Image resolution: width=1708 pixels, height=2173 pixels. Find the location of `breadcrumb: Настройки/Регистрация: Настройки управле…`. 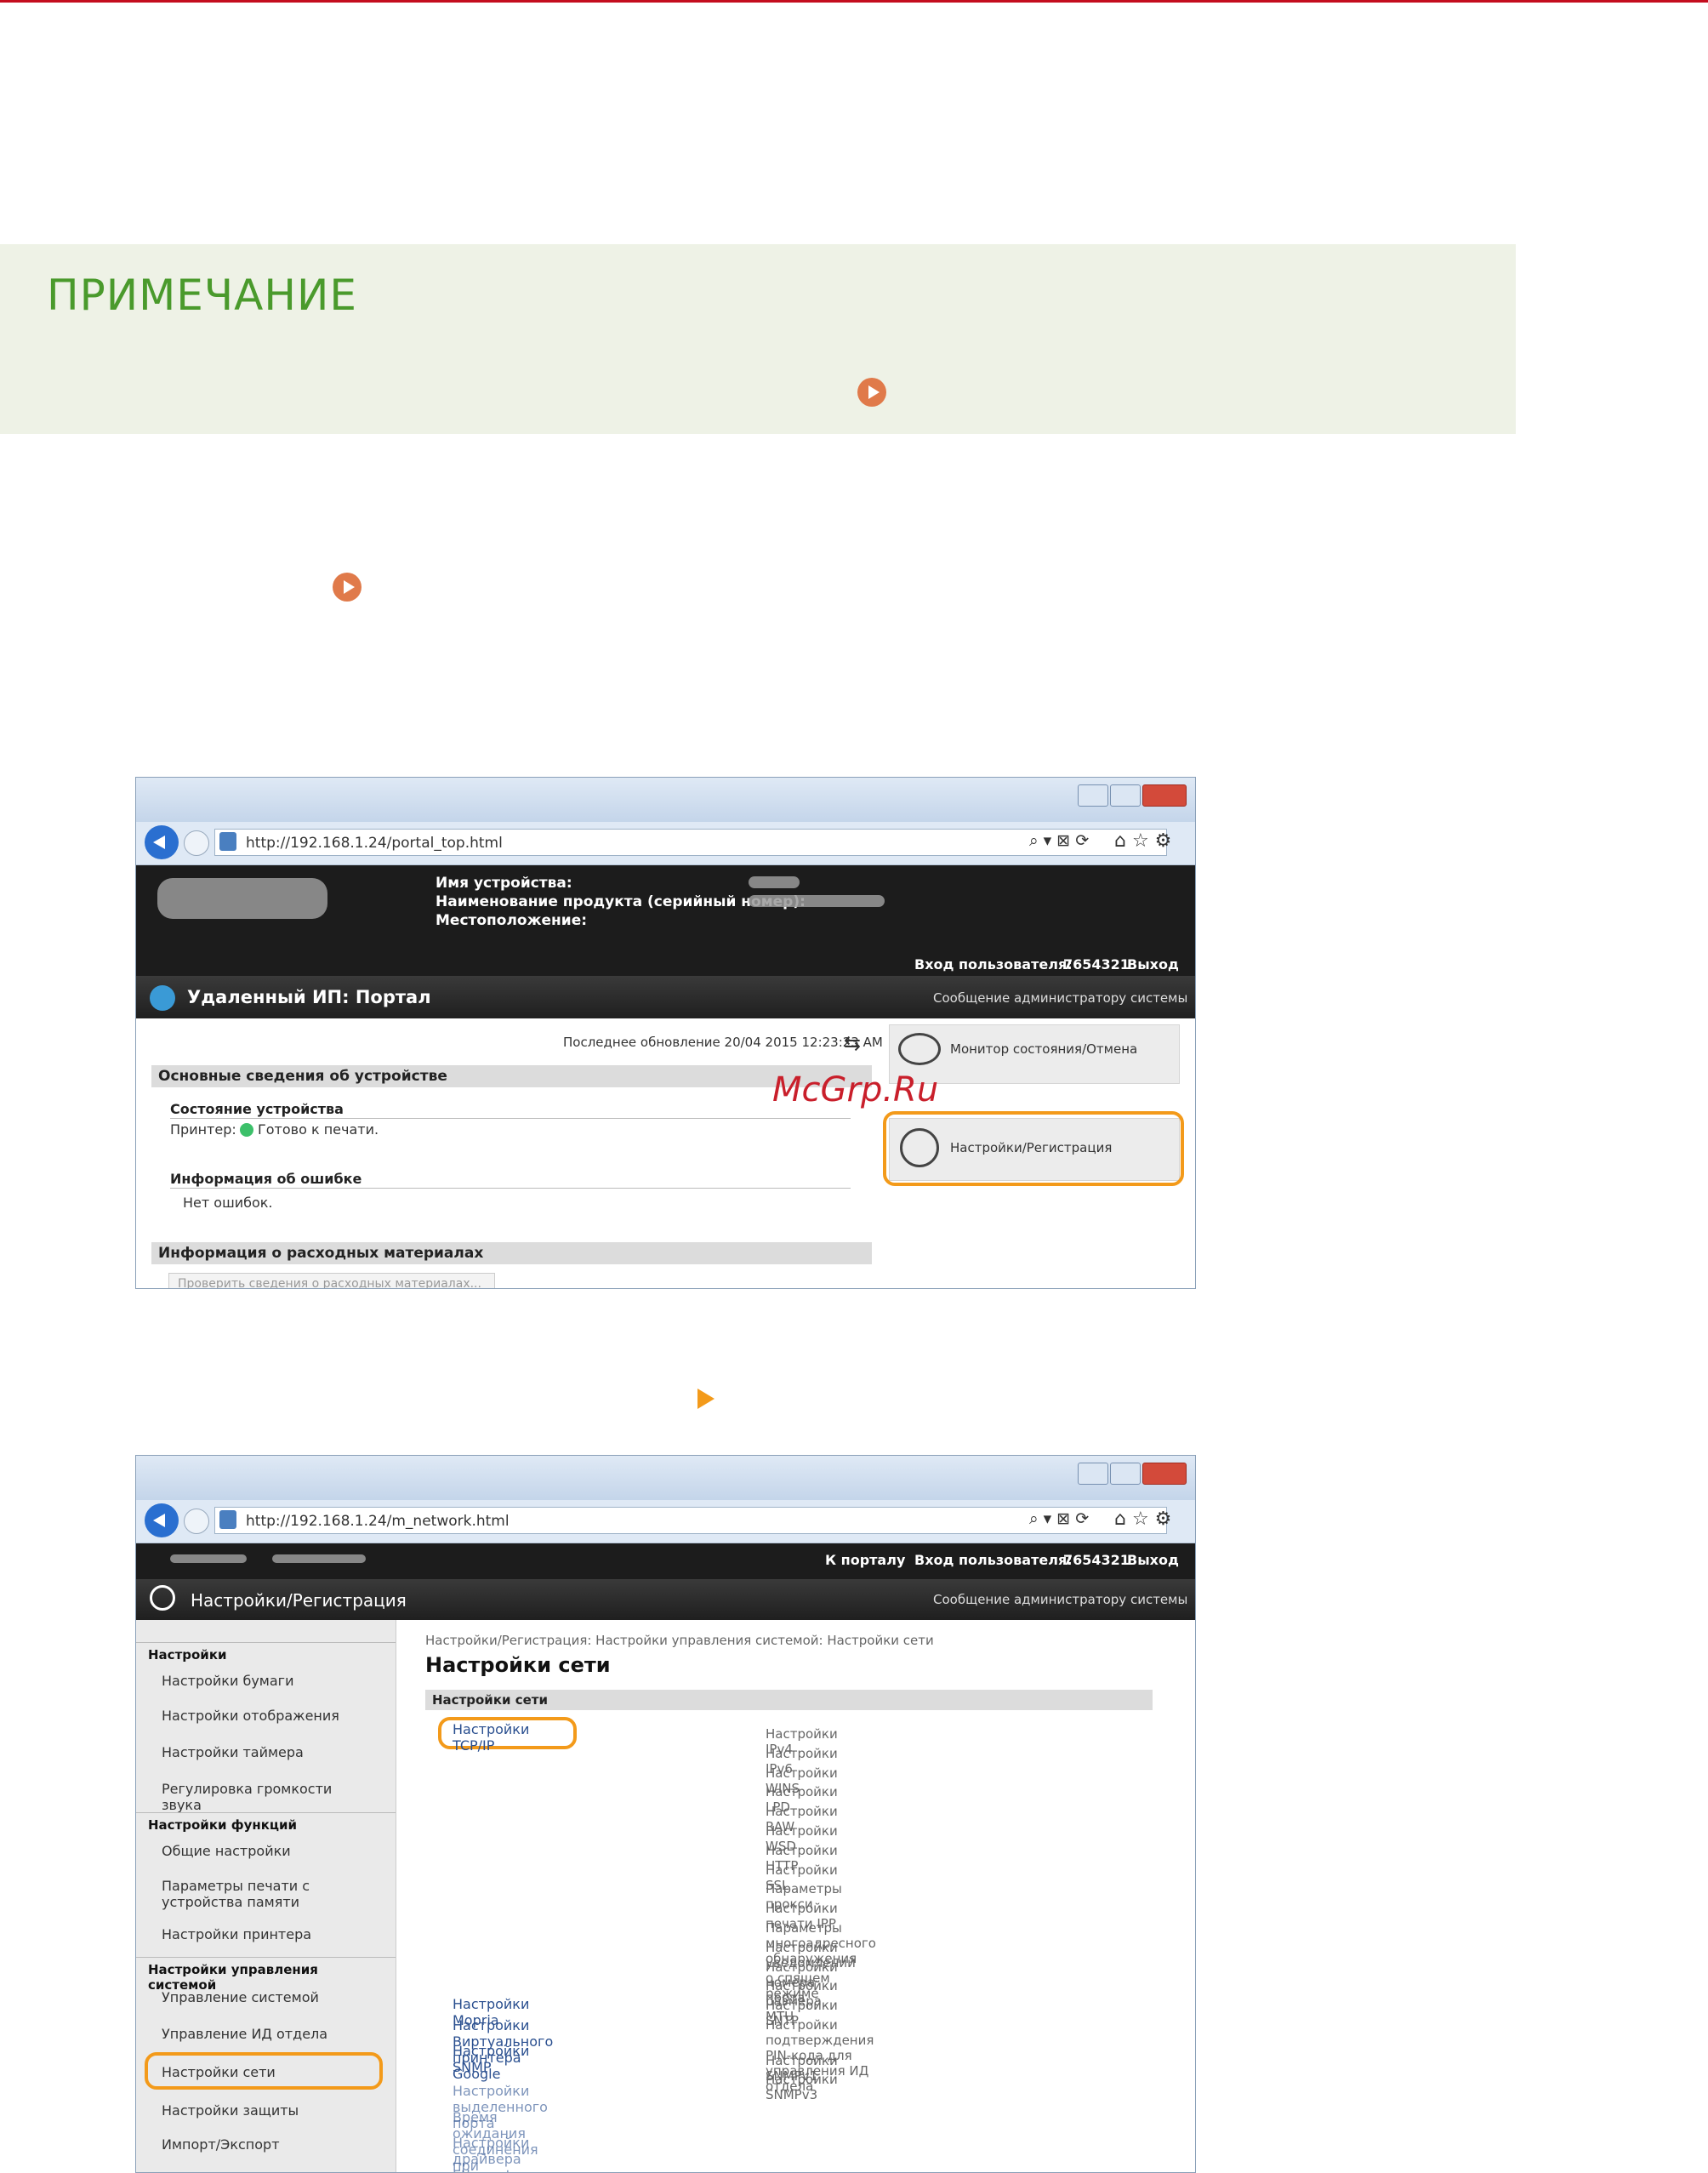

breadcrumb: Настройки/Регистрация: Настройки управле… is located at coordinates (679, 1641).